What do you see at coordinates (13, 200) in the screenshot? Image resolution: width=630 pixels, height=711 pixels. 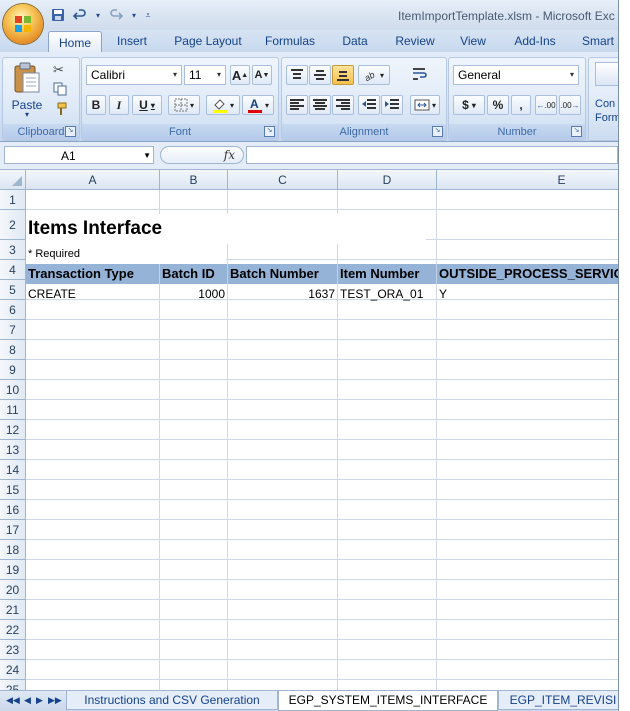 I see `row-header: 1` at bounding box center [13, 200].